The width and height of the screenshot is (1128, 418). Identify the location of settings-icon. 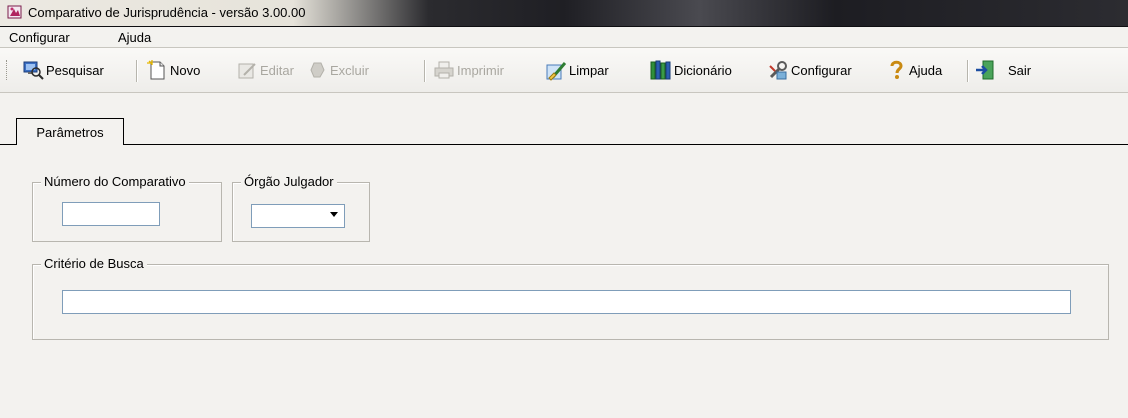
(778, 70).